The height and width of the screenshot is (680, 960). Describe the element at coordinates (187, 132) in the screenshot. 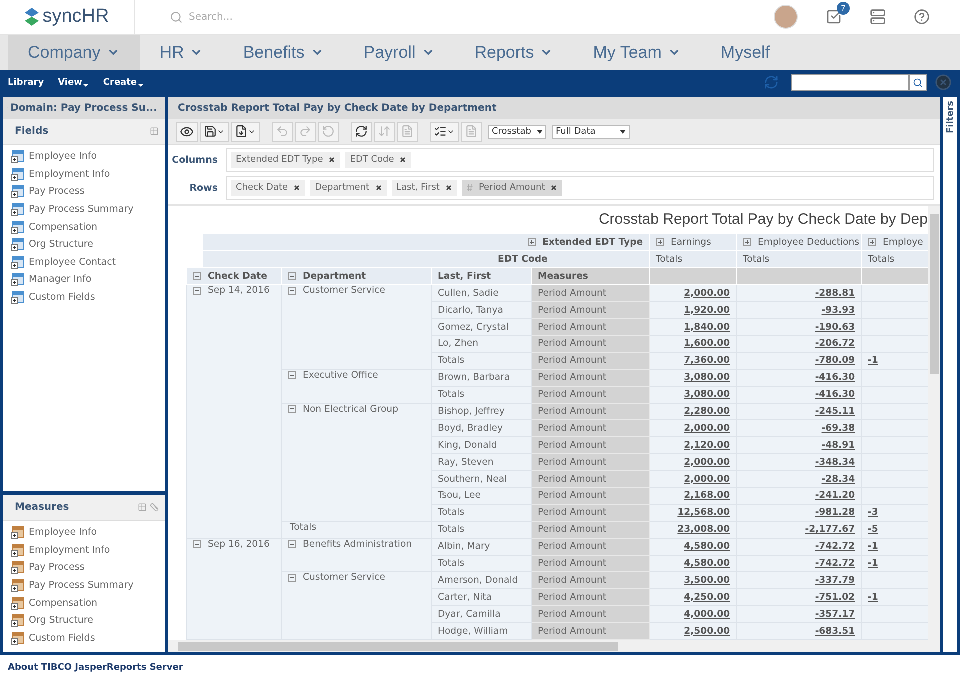

I see `preview-button` at that location.